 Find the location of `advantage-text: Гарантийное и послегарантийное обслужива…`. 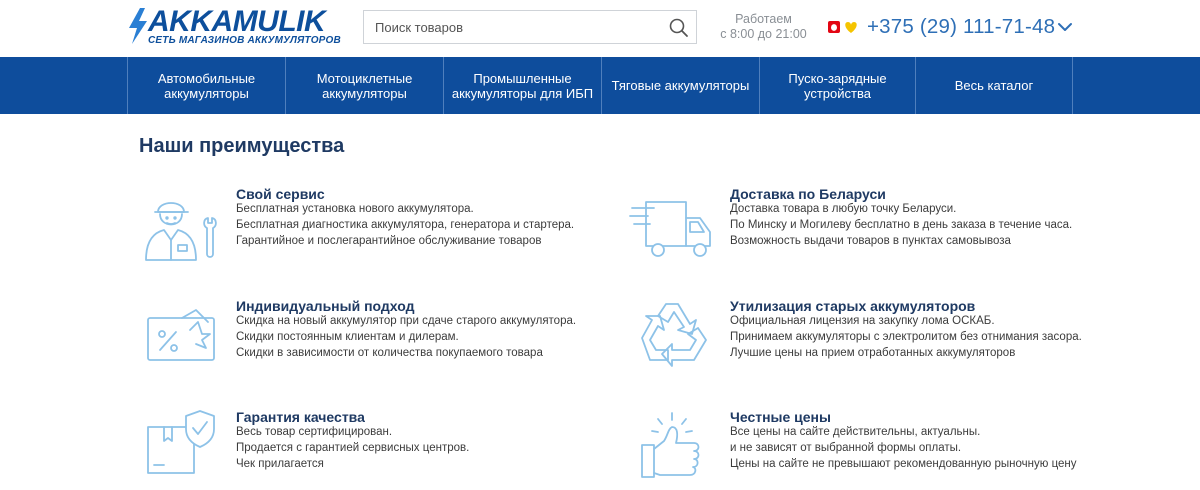

advantage-text: Гарантийное и послегарантийное обслужива… is located at coordinates (389, 241).